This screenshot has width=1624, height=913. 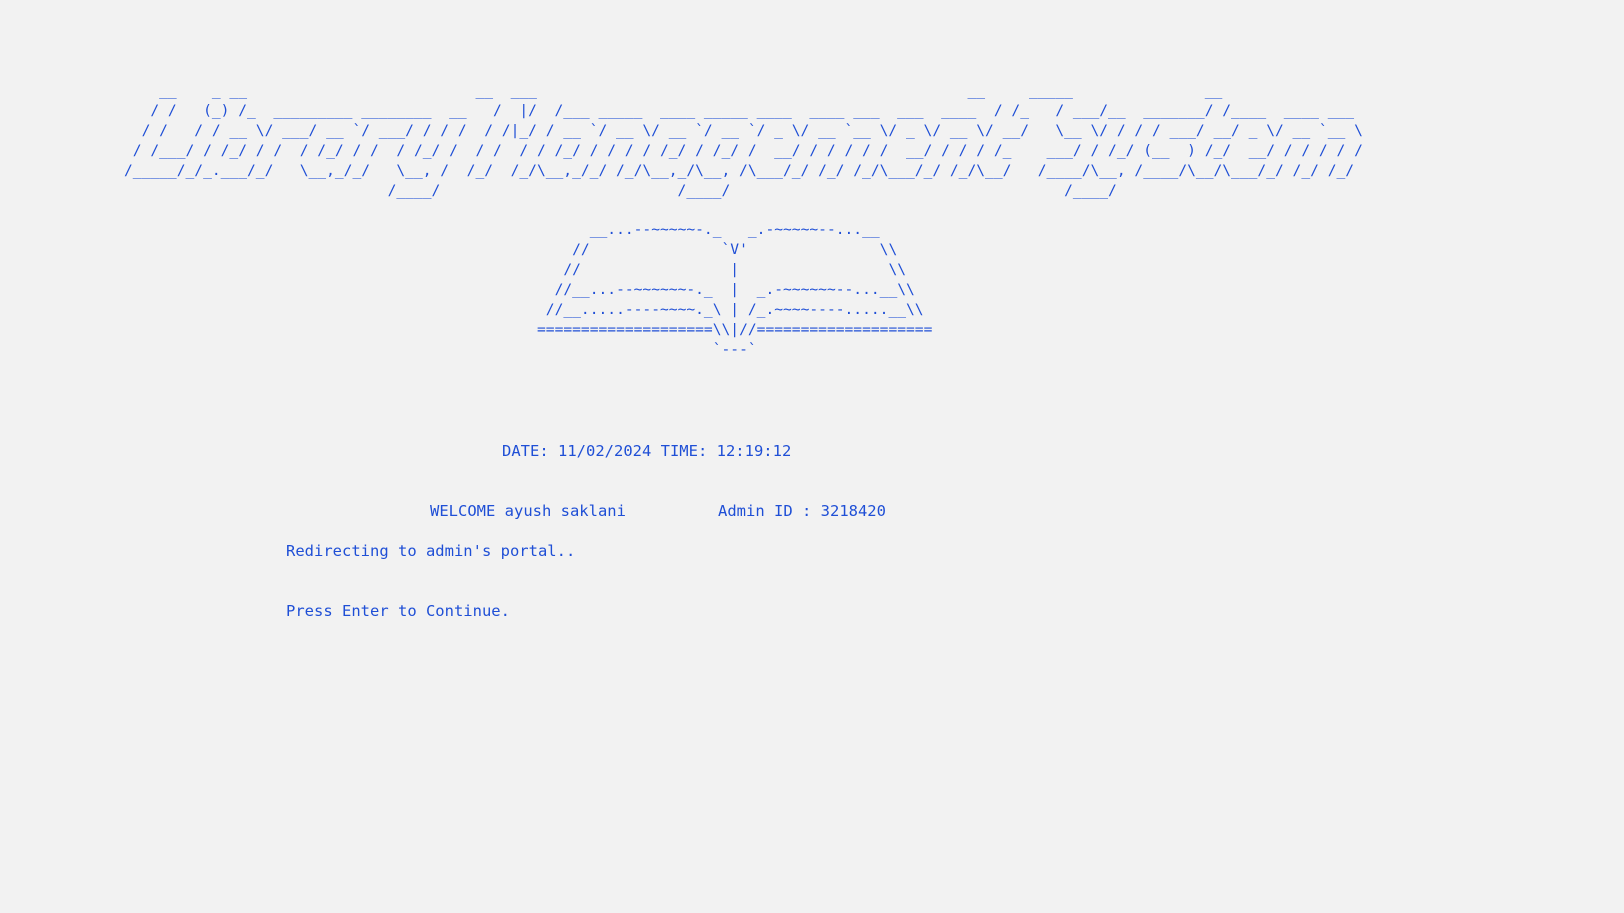 What do you see at coordinates (431, 551) in the screenshot?
I see `redirect-message: Redirecting to admin's portal..` at bounding box center [431, 551].